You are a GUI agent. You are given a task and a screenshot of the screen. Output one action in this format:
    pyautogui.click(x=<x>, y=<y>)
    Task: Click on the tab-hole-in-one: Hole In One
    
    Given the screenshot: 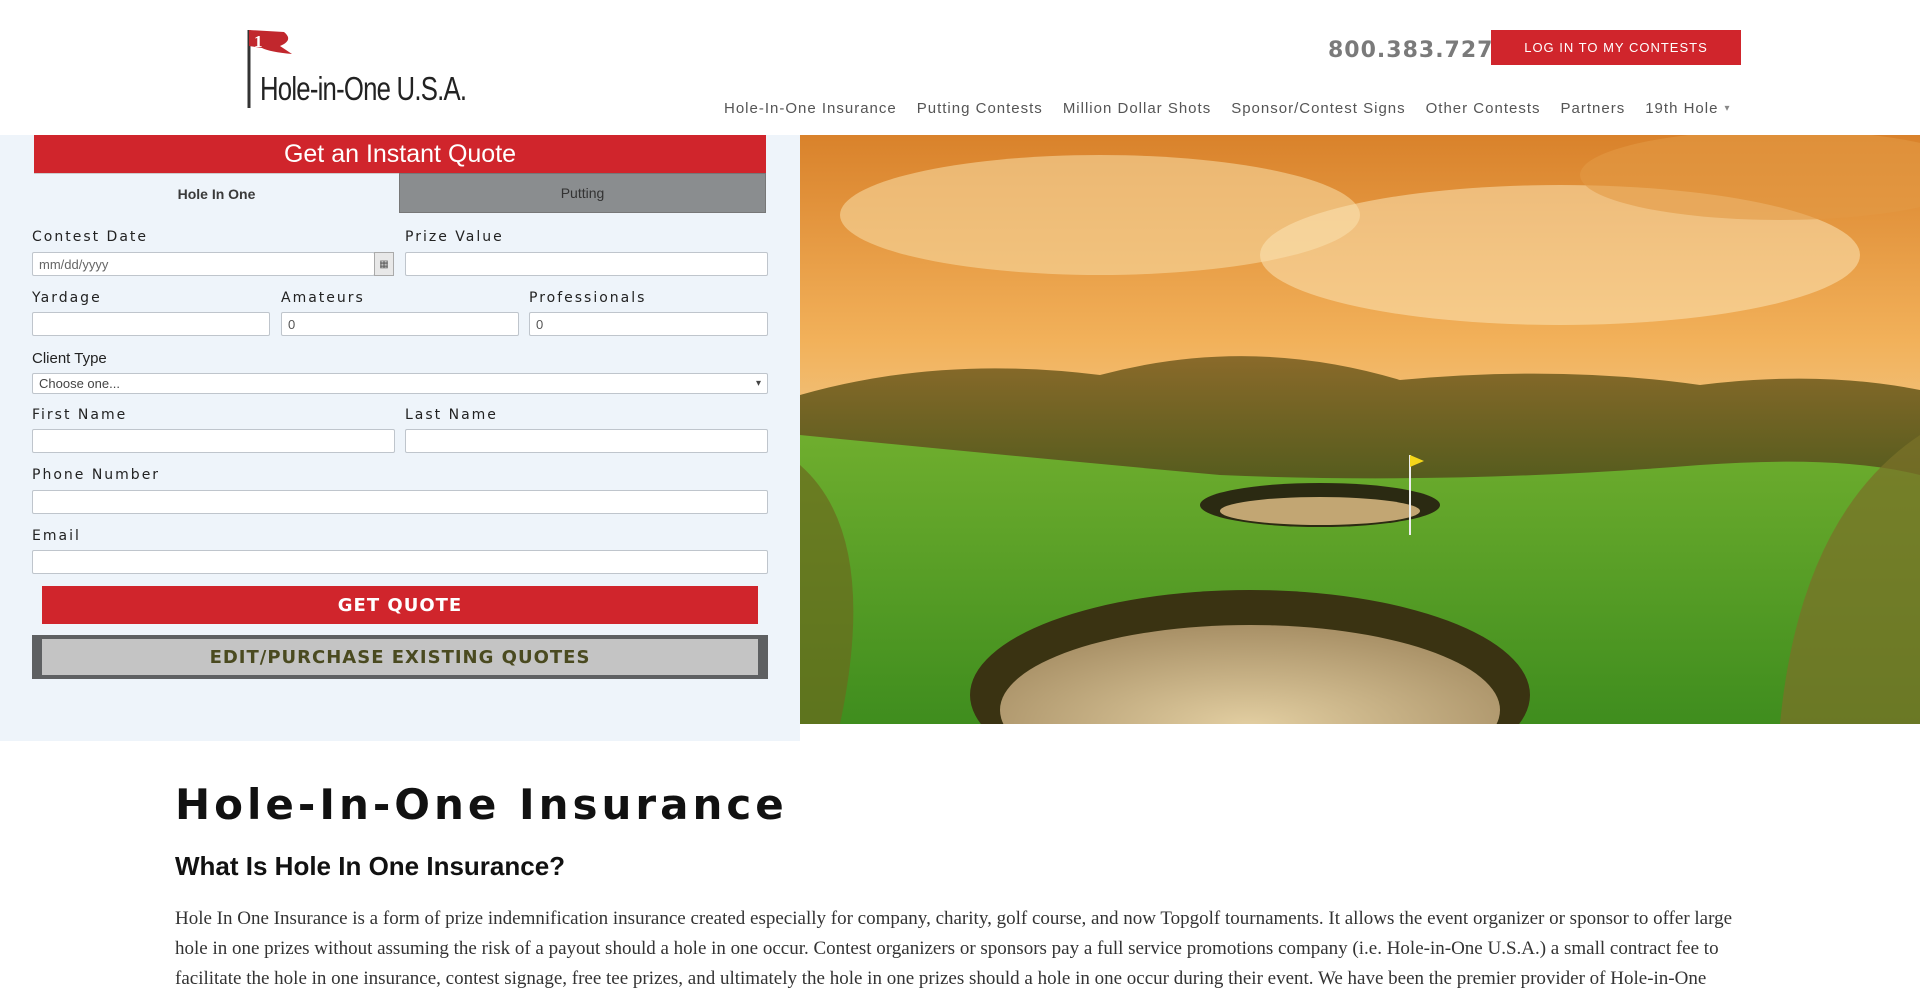 What is the action you would take?
    pyautogui.click(x=216, y=193)
    